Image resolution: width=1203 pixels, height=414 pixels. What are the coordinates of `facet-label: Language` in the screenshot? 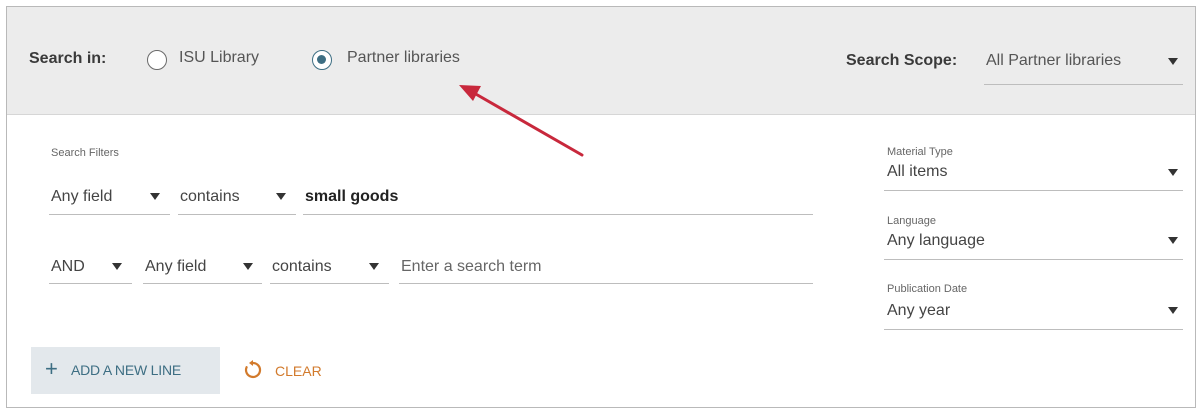 It's located at (911, 221).